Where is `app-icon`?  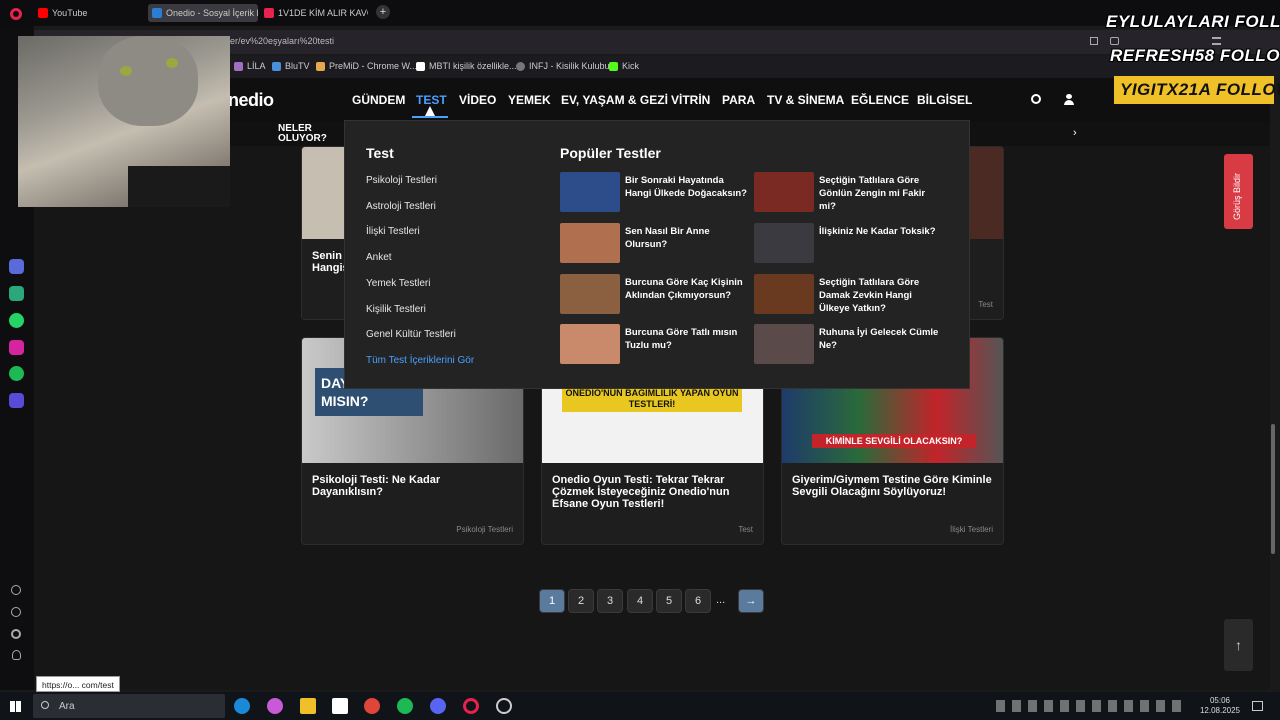 app-icon is located at coordinates (504, 706).